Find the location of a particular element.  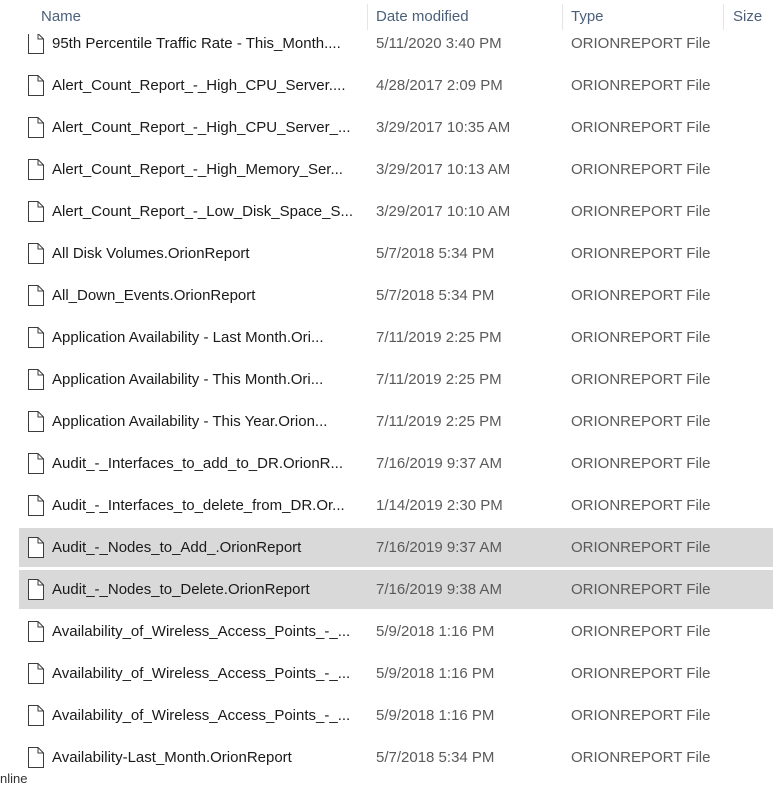

file-date-modified: 4/28/2017 2:09 PM is located at coordinates (439, 85).